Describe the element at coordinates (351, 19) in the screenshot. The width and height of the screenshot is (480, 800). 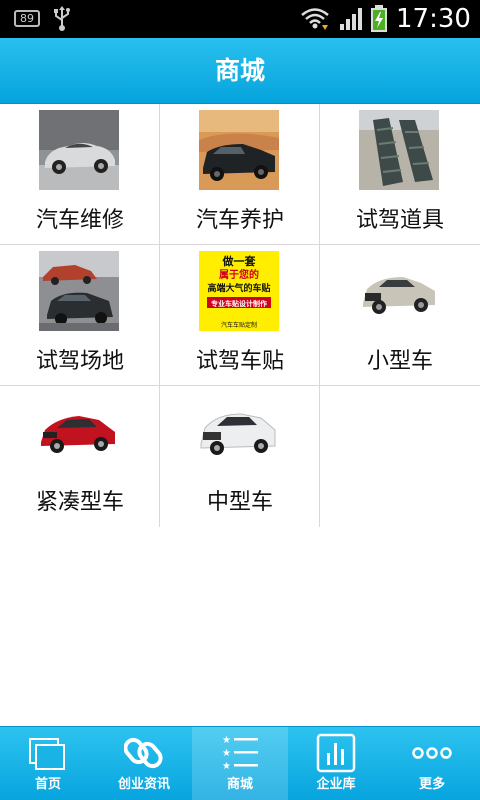
I see `signal-icon` at that location.